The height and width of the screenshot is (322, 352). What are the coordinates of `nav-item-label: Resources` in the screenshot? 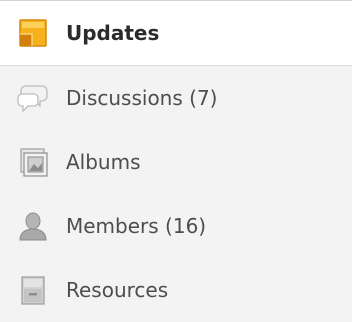 It's located at (117, 290).